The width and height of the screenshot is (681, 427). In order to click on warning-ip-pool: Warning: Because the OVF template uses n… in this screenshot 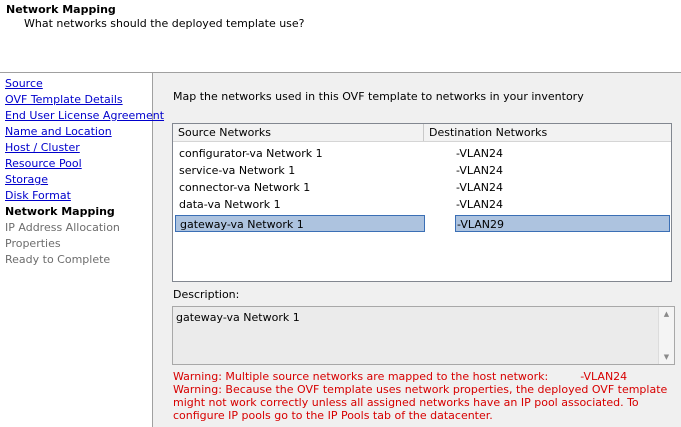, I will do `click(420, 402)`.